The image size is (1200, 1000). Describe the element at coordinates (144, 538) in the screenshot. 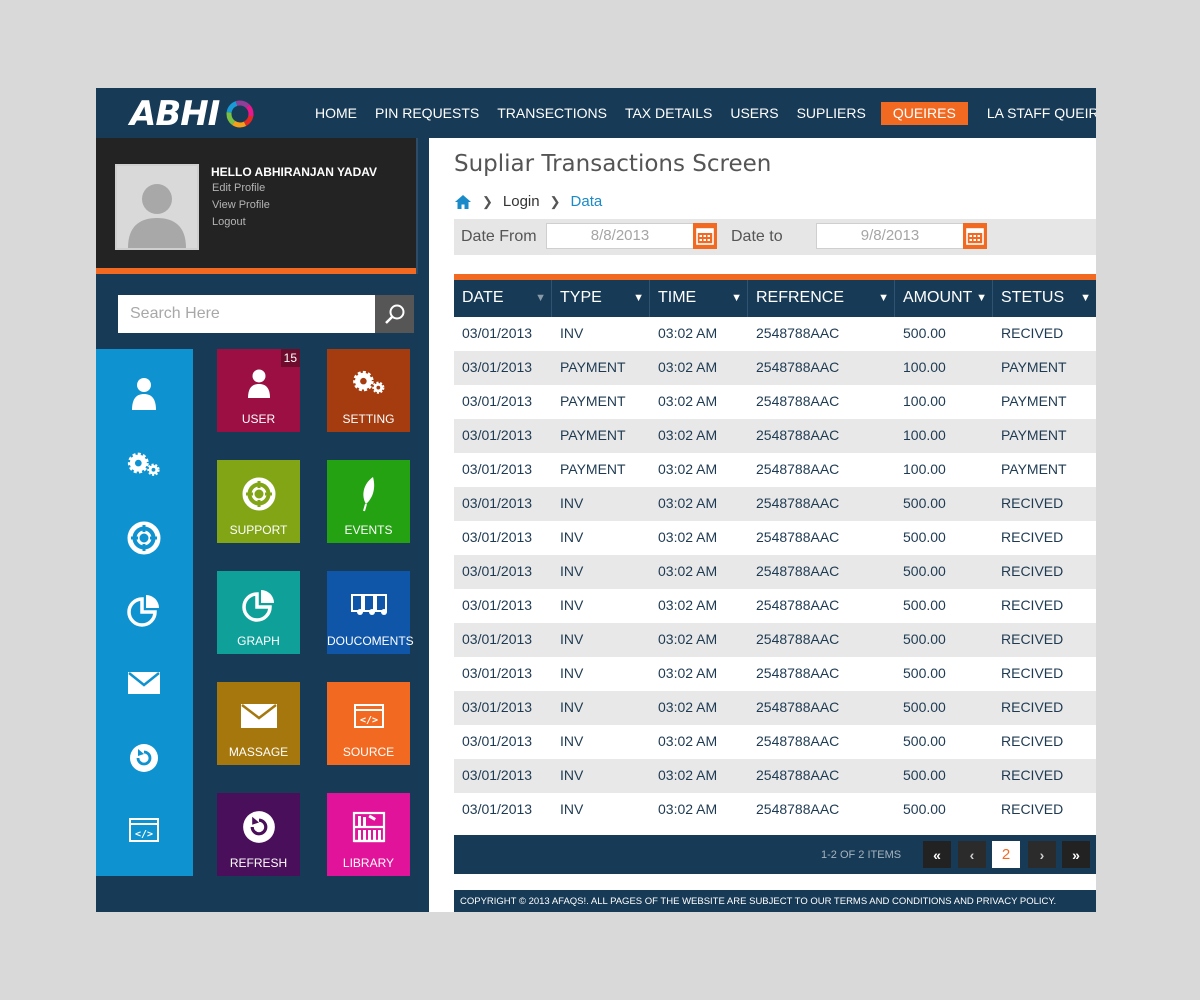

I see `support-icon` at that location.